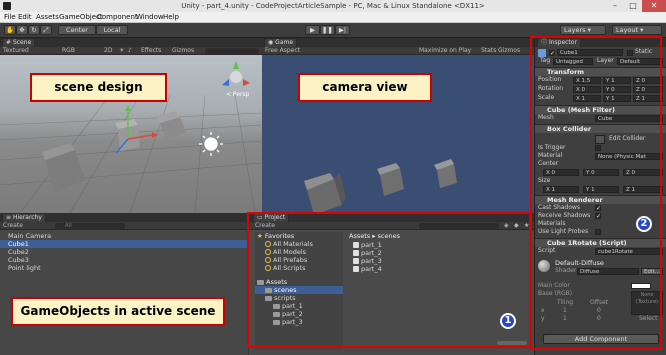 The width and height of the screenshot is (666, 355). Describe the element at coordinates (236, 73) in the screenshot. I see `orientation-gizmo` at that location.